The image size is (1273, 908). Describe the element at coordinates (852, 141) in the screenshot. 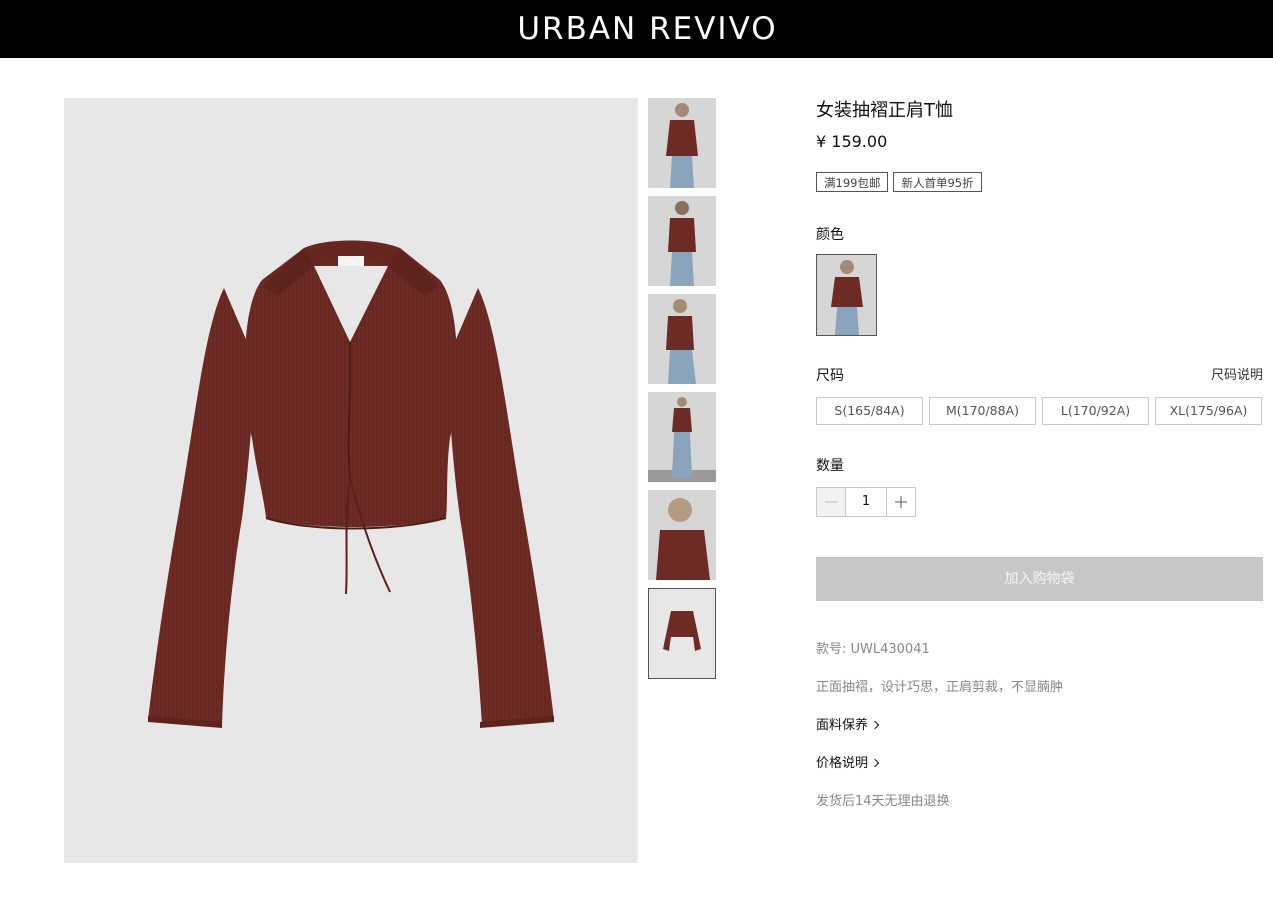

I see `product-price: ¥ 159.00` at that location.